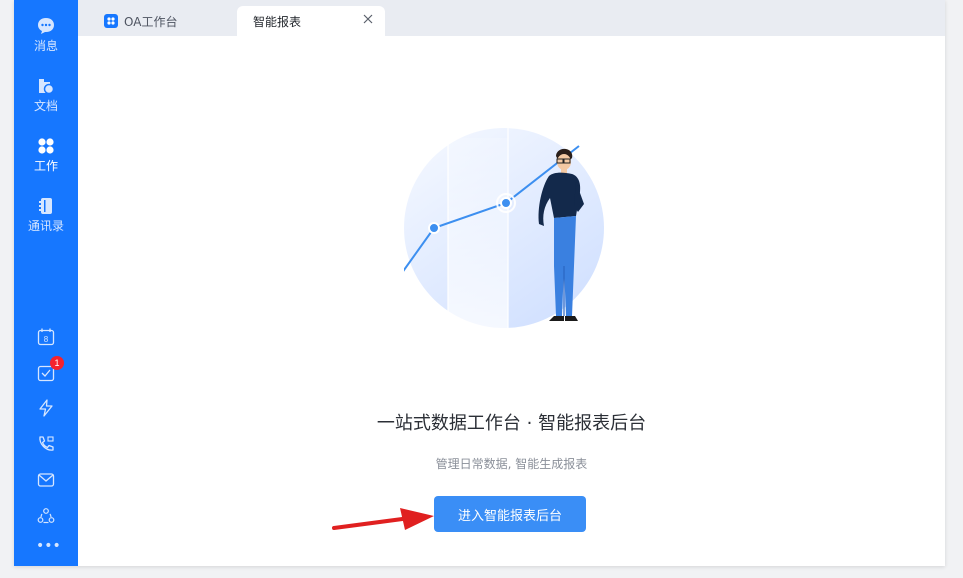  What do you see at coordinates (46, 26) in the screenshot?
I see `chat-bubble-icon` at bounding box center [46, 26].